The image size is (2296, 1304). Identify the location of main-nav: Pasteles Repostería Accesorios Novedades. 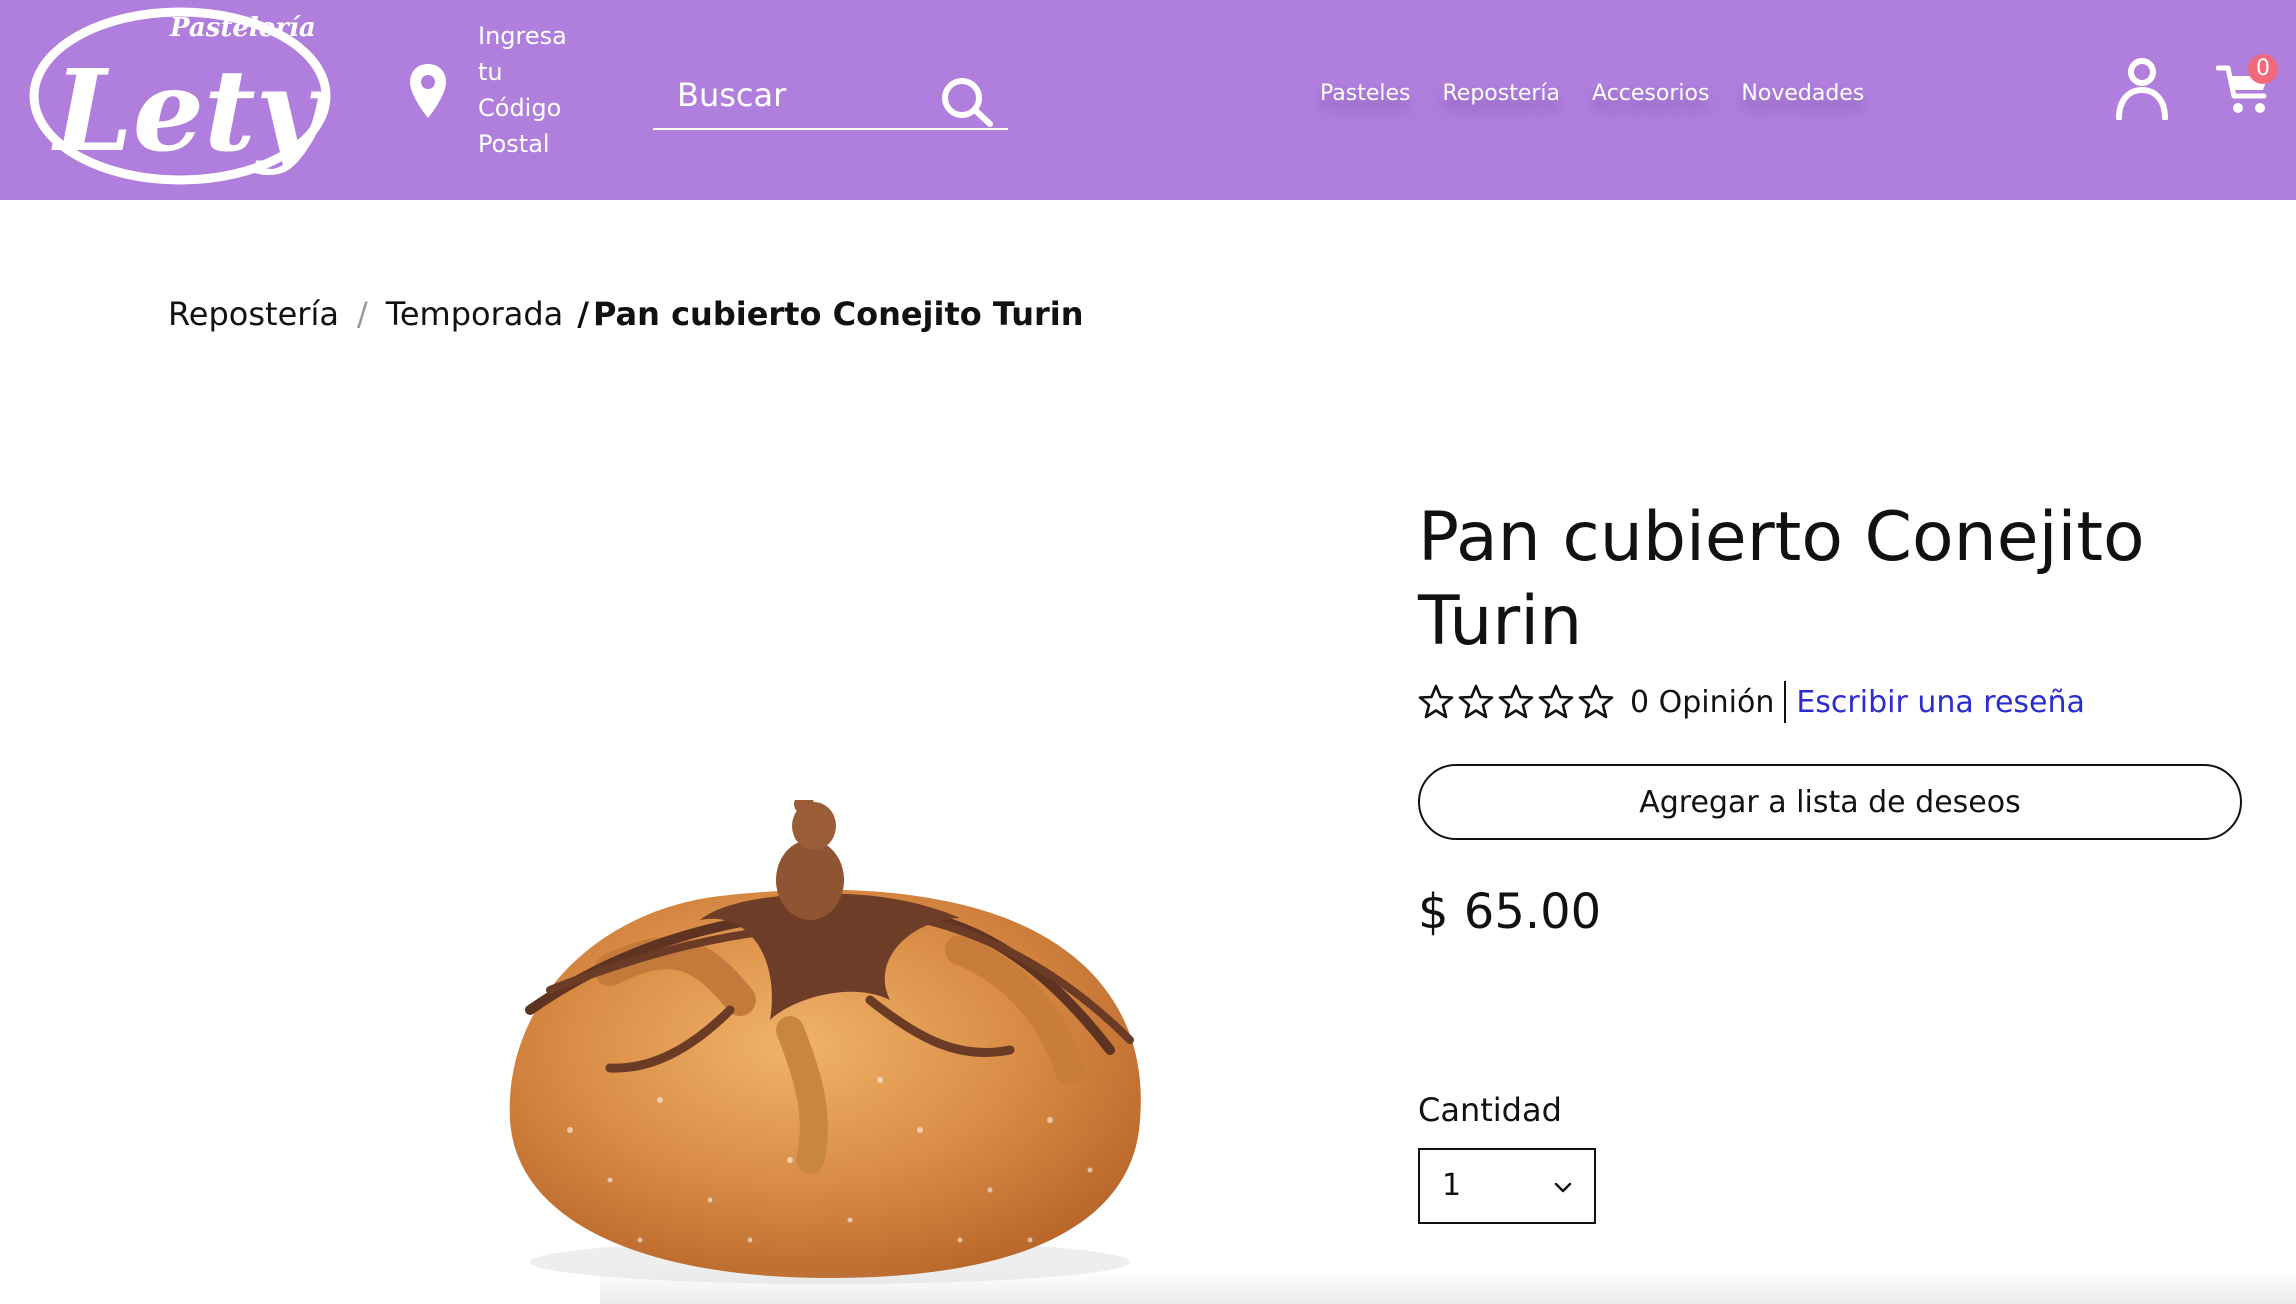
(1608, 96).